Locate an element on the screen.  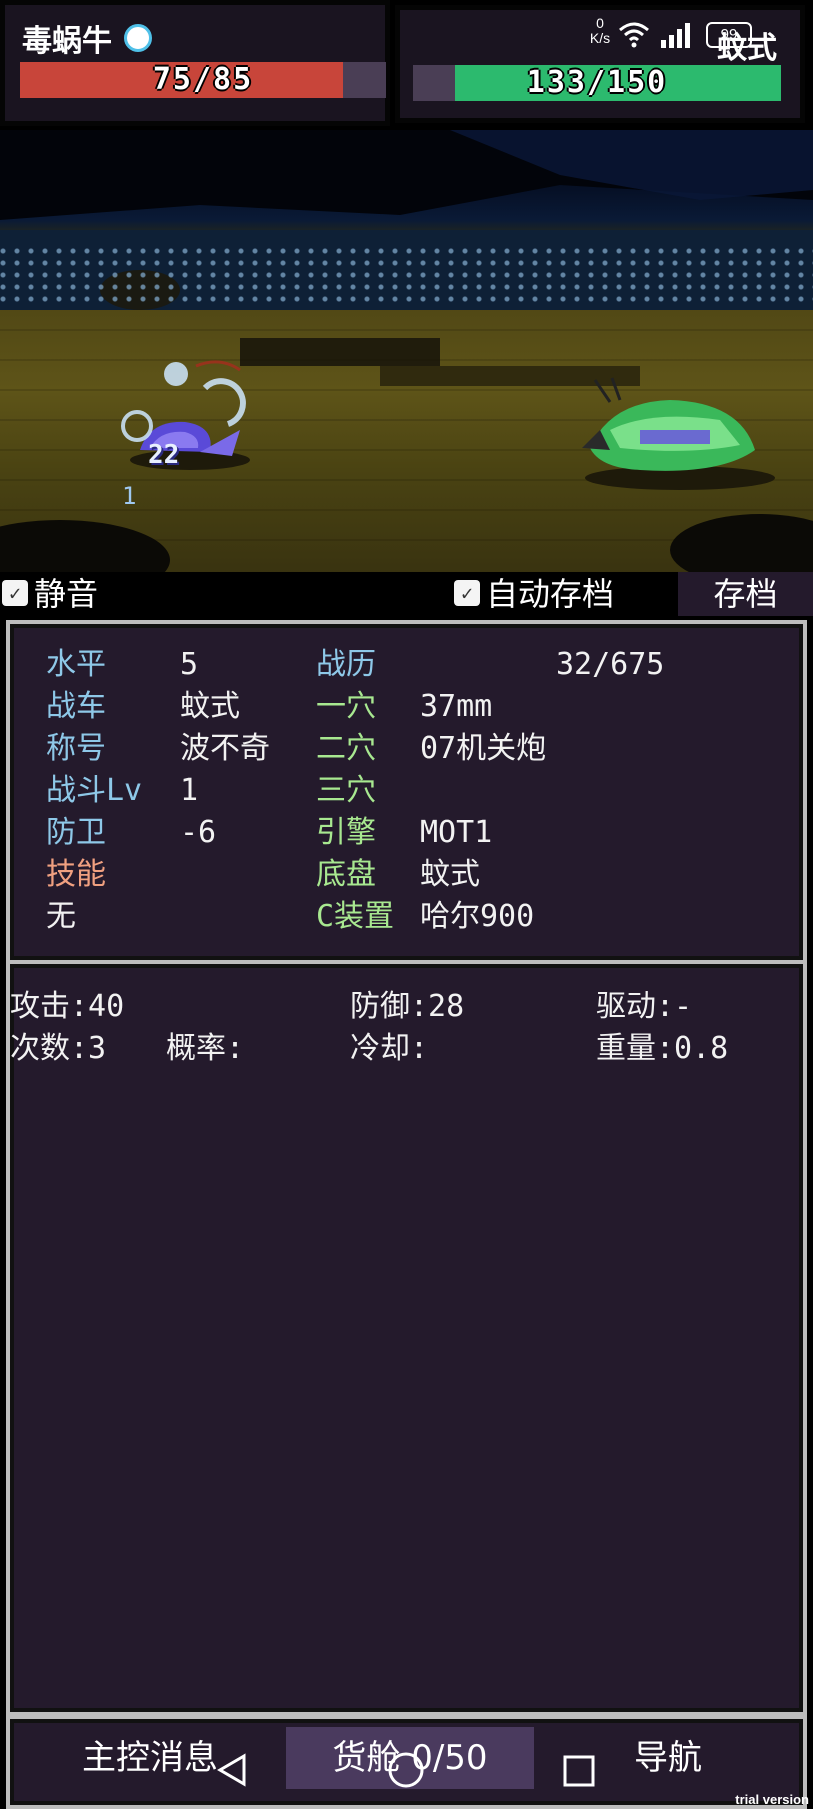
save-button: 存档 is located at coordinates (745, 594).